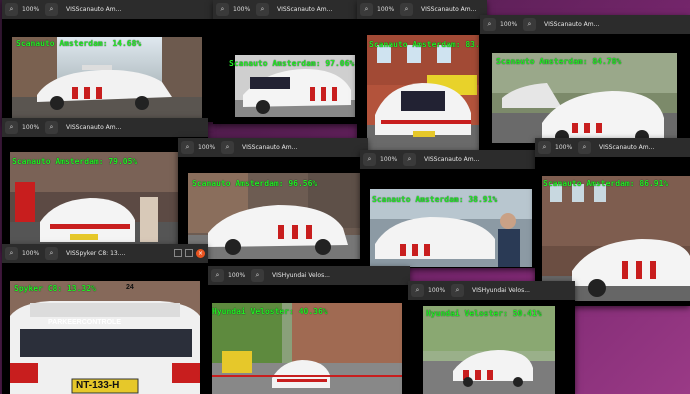 The height and width of the screenshot is (394, 690). I want to click on detection-label: Scanauto Amsterdam: 79.05%, so click(75, 161).